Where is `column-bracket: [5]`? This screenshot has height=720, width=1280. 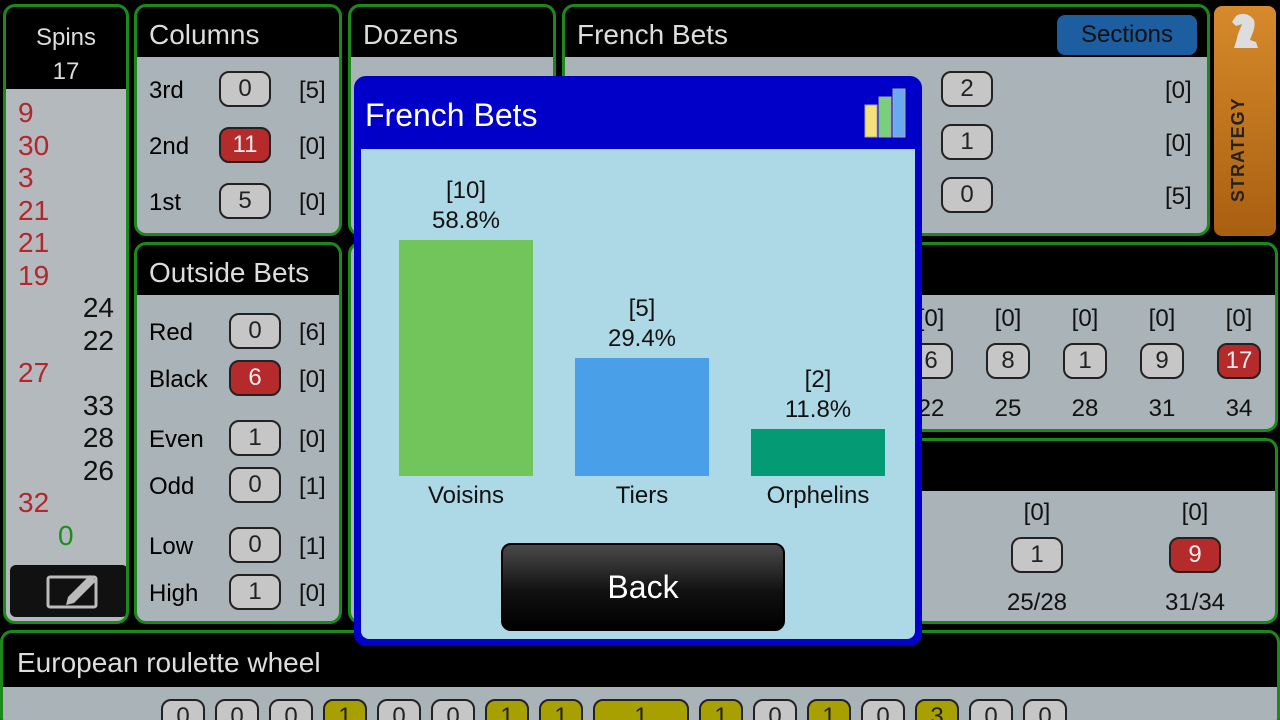
column-bracket: [5] is located at coordinates (312, 90).